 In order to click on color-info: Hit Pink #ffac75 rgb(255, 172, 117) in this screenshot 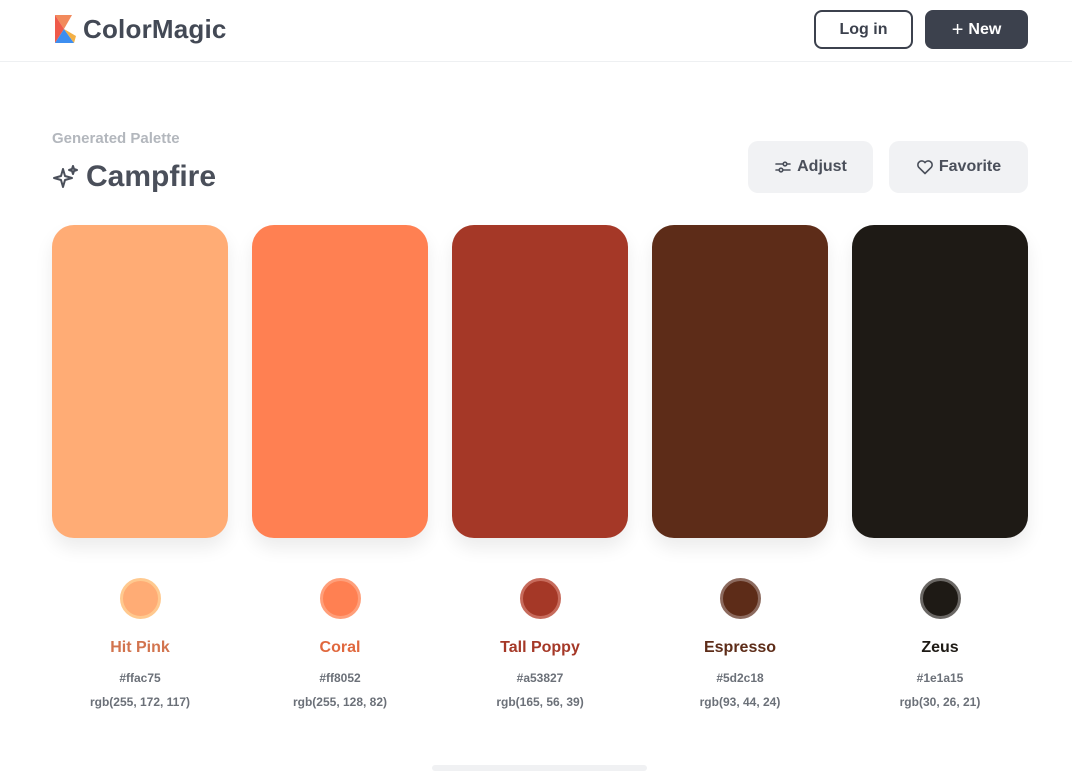, I will do `click(140, 643)`.